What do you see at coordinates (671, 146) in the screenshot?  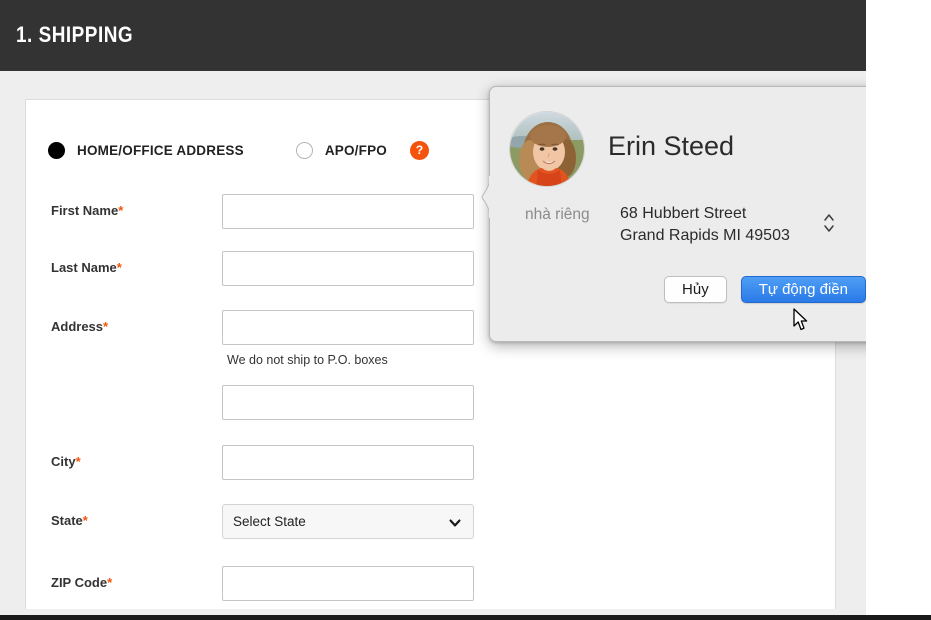 I see `contact-name: Erin Steed` at bounding box center [671, 146].